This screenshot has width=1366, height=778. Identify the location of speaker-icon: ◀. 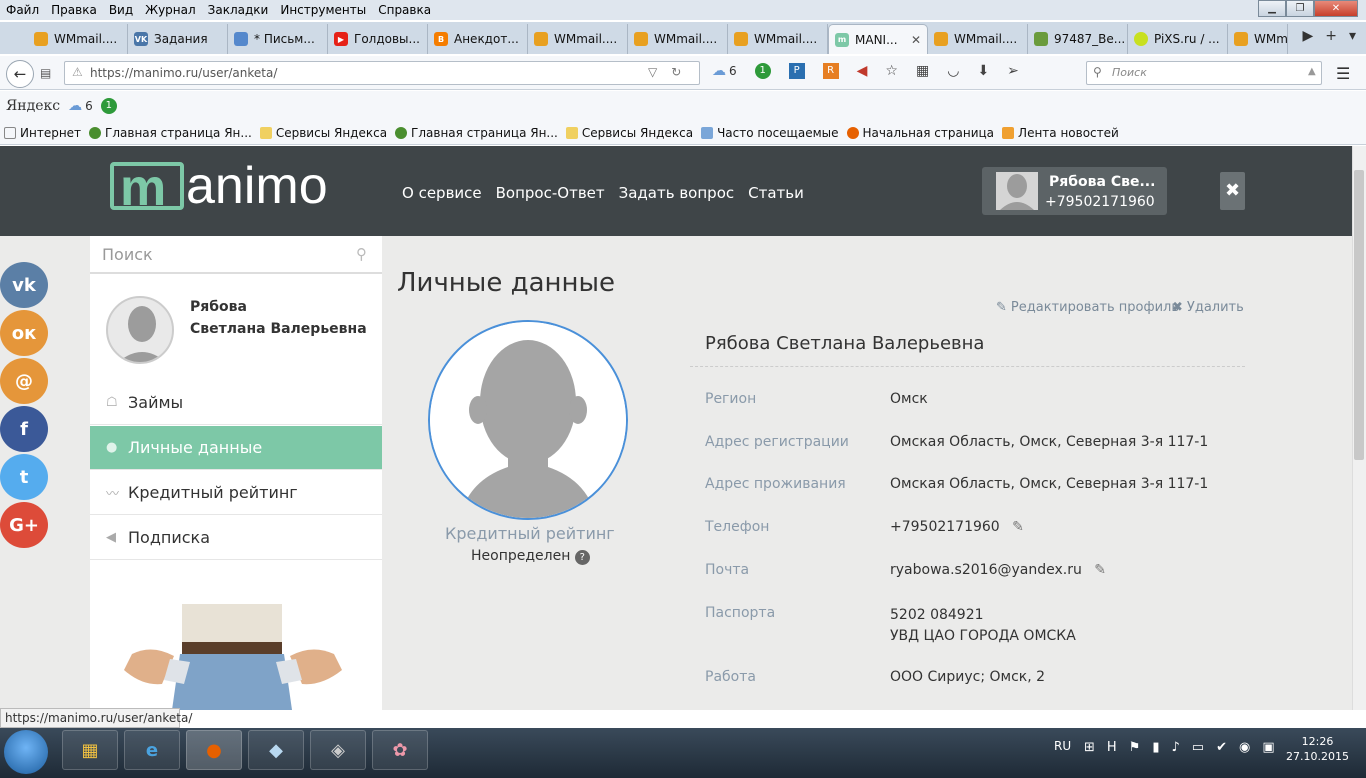
(862, 71).